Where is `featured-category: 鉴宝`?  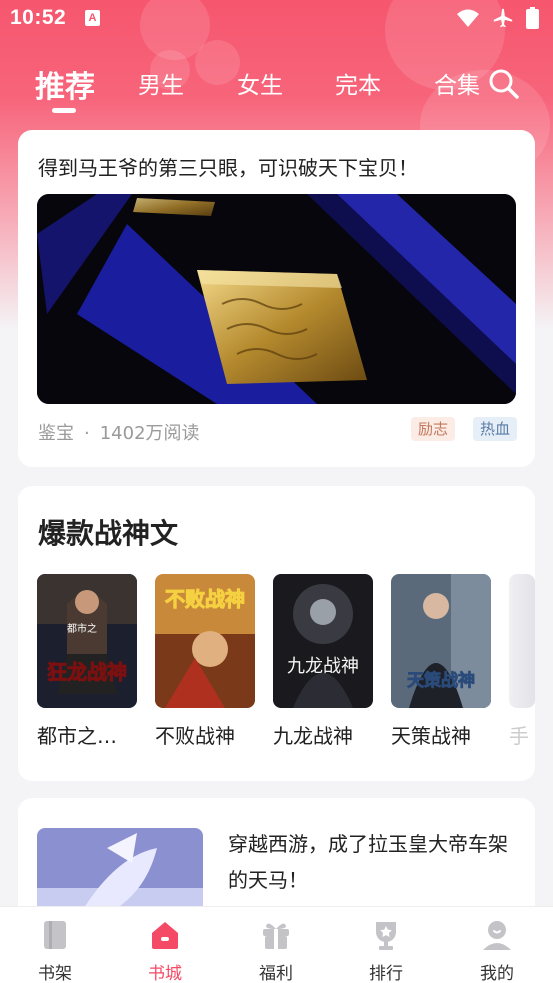 featured-category: 鉴宝 is located at coordinates (56, 433).